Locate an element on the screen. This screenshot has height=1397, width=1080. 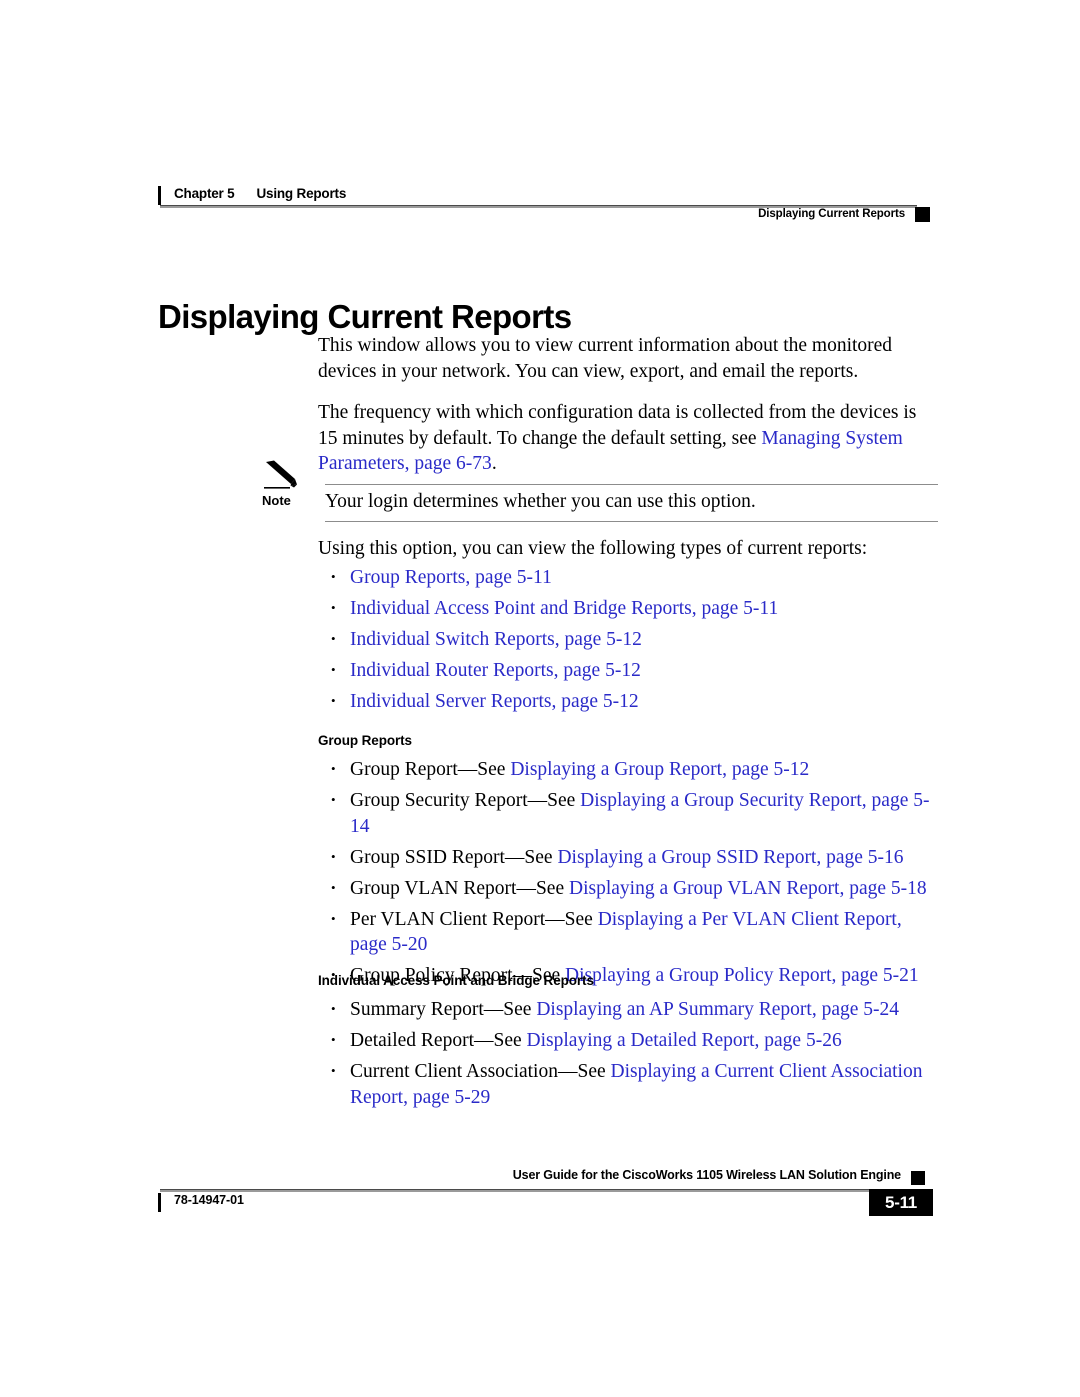
header-tick-mark is located at coordinates (159, 195).